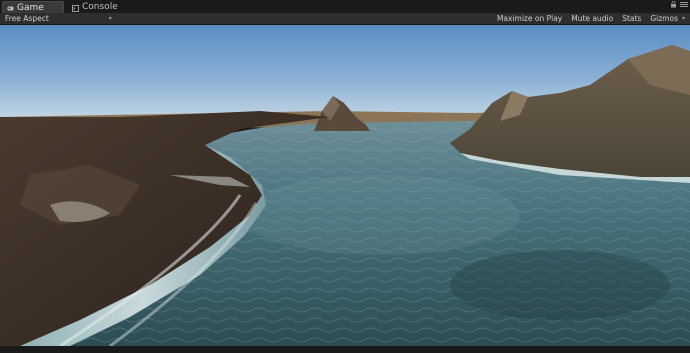 The height and width of the screenshot is (353, 690). Describe the element at coordinates (529, 18) in the screenshot. I see `maximize-on-play-button: Maximize on Play` at that location.